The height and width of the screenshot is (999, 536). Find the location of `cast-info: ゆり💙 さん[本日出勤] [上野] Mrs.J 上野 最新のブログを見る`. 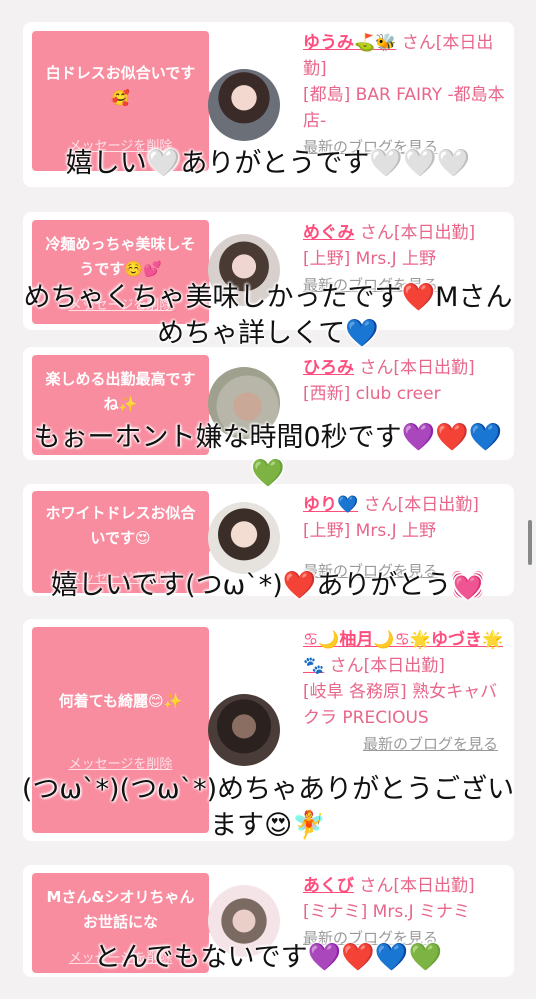

cast-info: ゆり💙 さん[本日出勤] [上野] Mrs.J 上野 最新のブログを見る is located at coordinates (405, 536).